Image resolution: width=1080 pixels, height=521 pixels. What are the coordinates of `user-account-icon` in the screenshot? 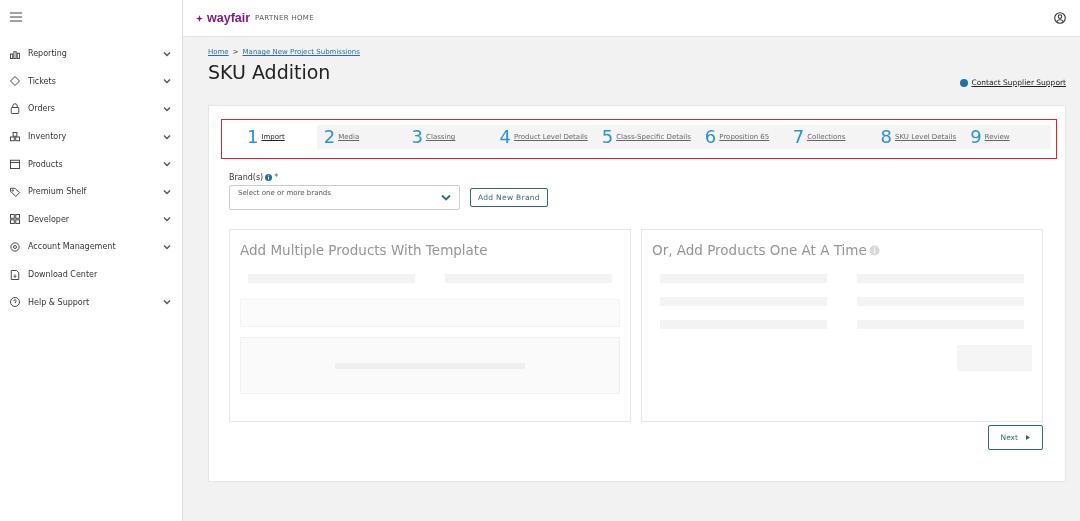 It's located at (1060, 18).